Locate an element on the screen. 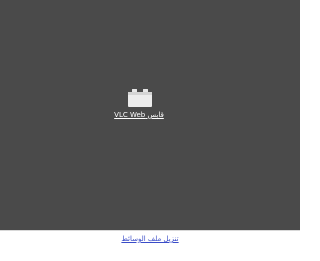 Image resolution: width=320 pixels, height=261 pixels. download-media-link: تنزيل ملف الوسائط is located at coordinates (150, 239).